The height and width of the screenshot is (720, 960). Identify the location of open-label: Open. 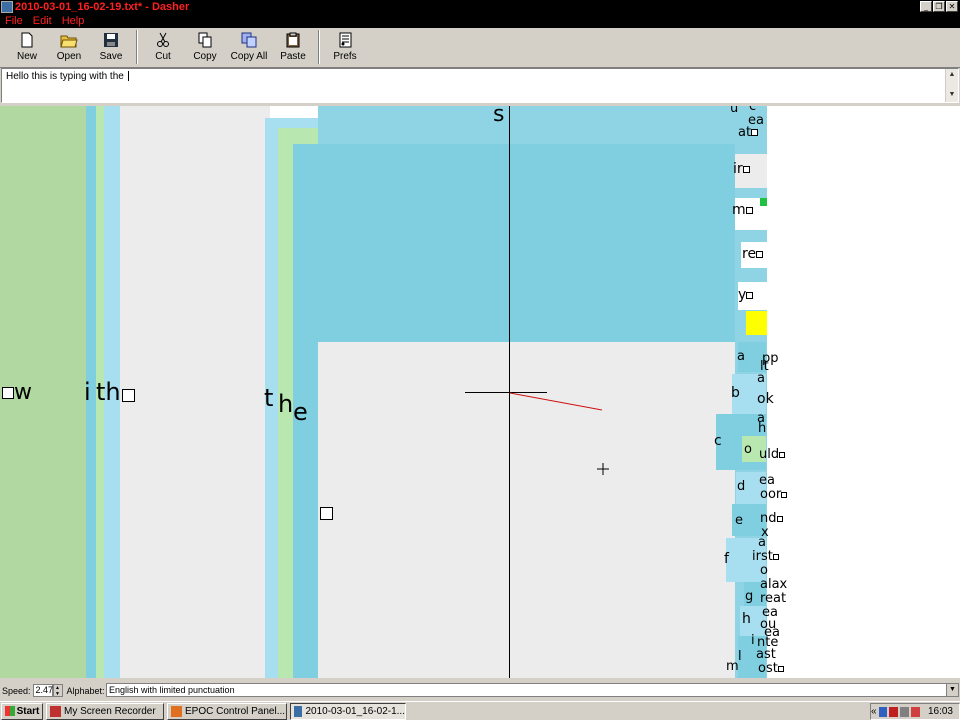
(69, 56).